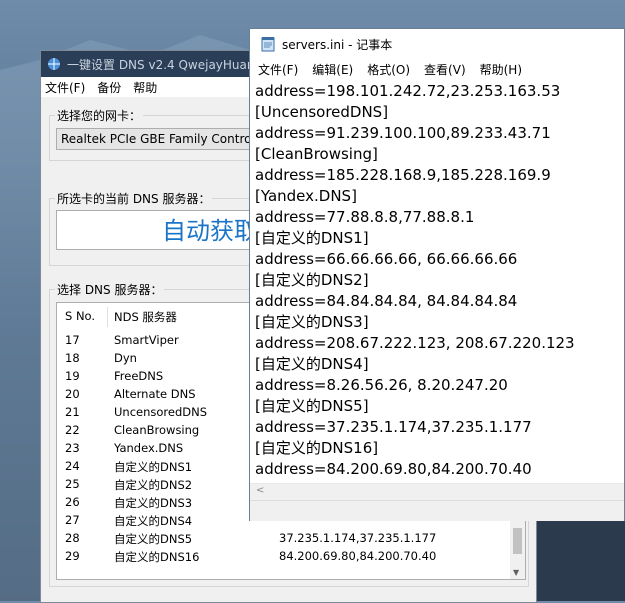  What do you see at coordinates (155, 394) in the screenshot?
I see `list-item-name: Alternate DNS` at bounding box center [155, 394].